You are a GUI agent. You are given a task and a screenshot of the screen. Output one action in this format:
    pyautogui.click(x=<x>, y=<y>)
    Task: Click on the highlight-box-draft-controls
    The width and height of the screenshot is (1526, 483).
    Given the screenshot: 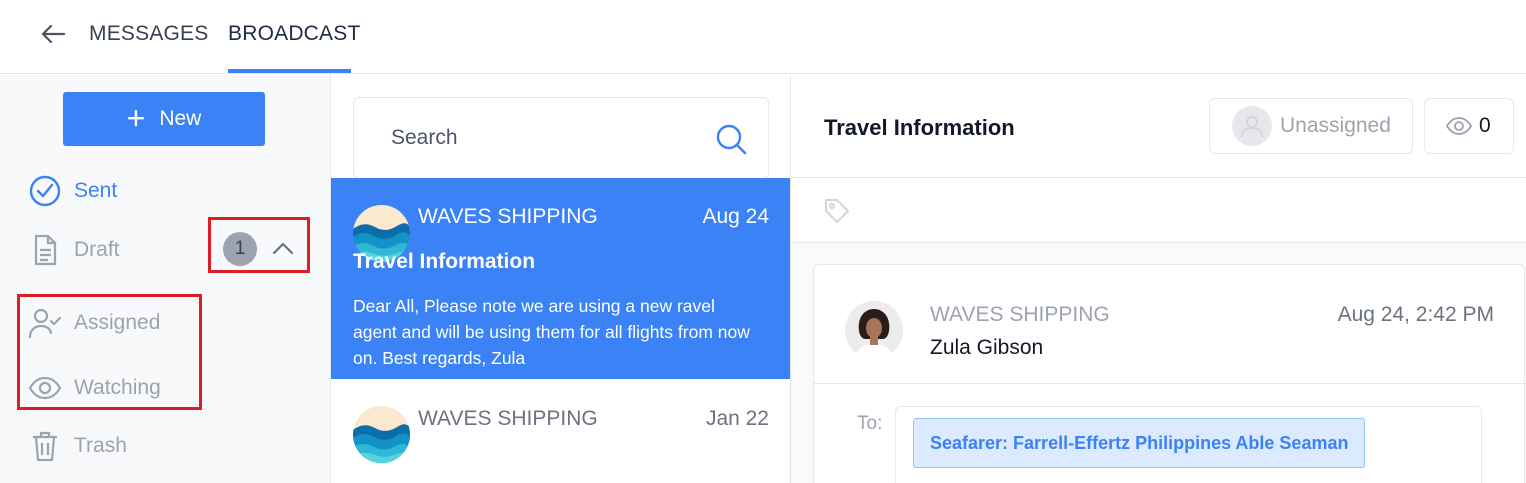 What is the action you would take?
    pyautogui.click(x=259, y=245)
    